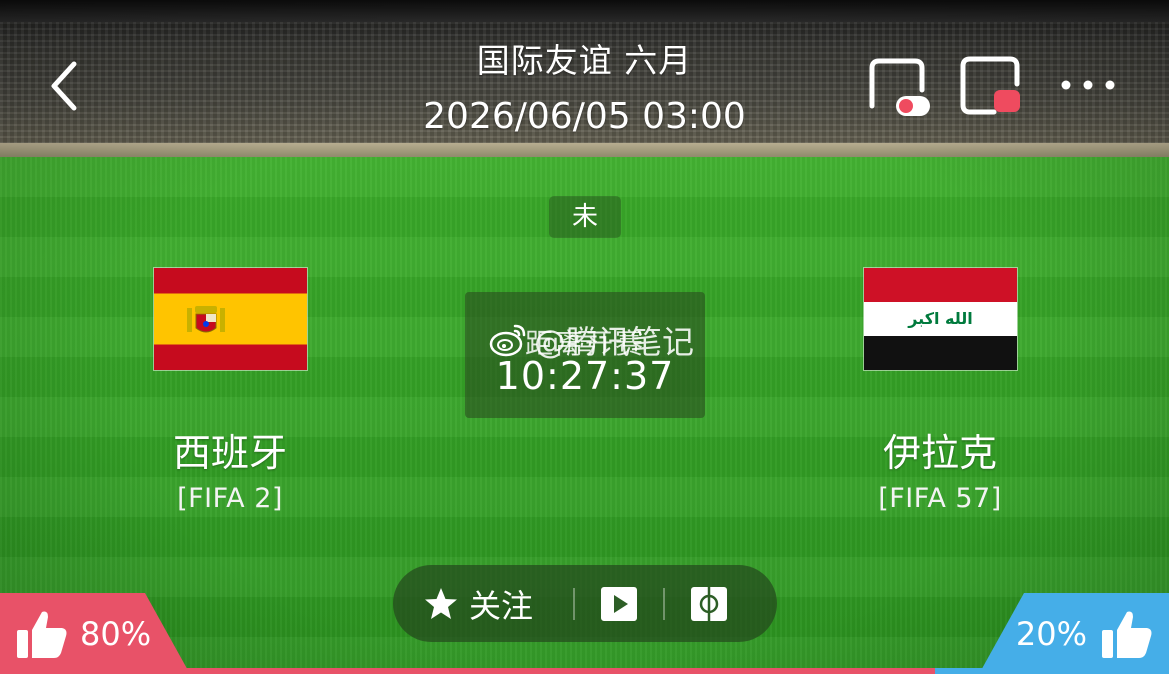 This screenshot has height=674, width=1169. I want to click on follow-button: 关注, so click(483, 603).